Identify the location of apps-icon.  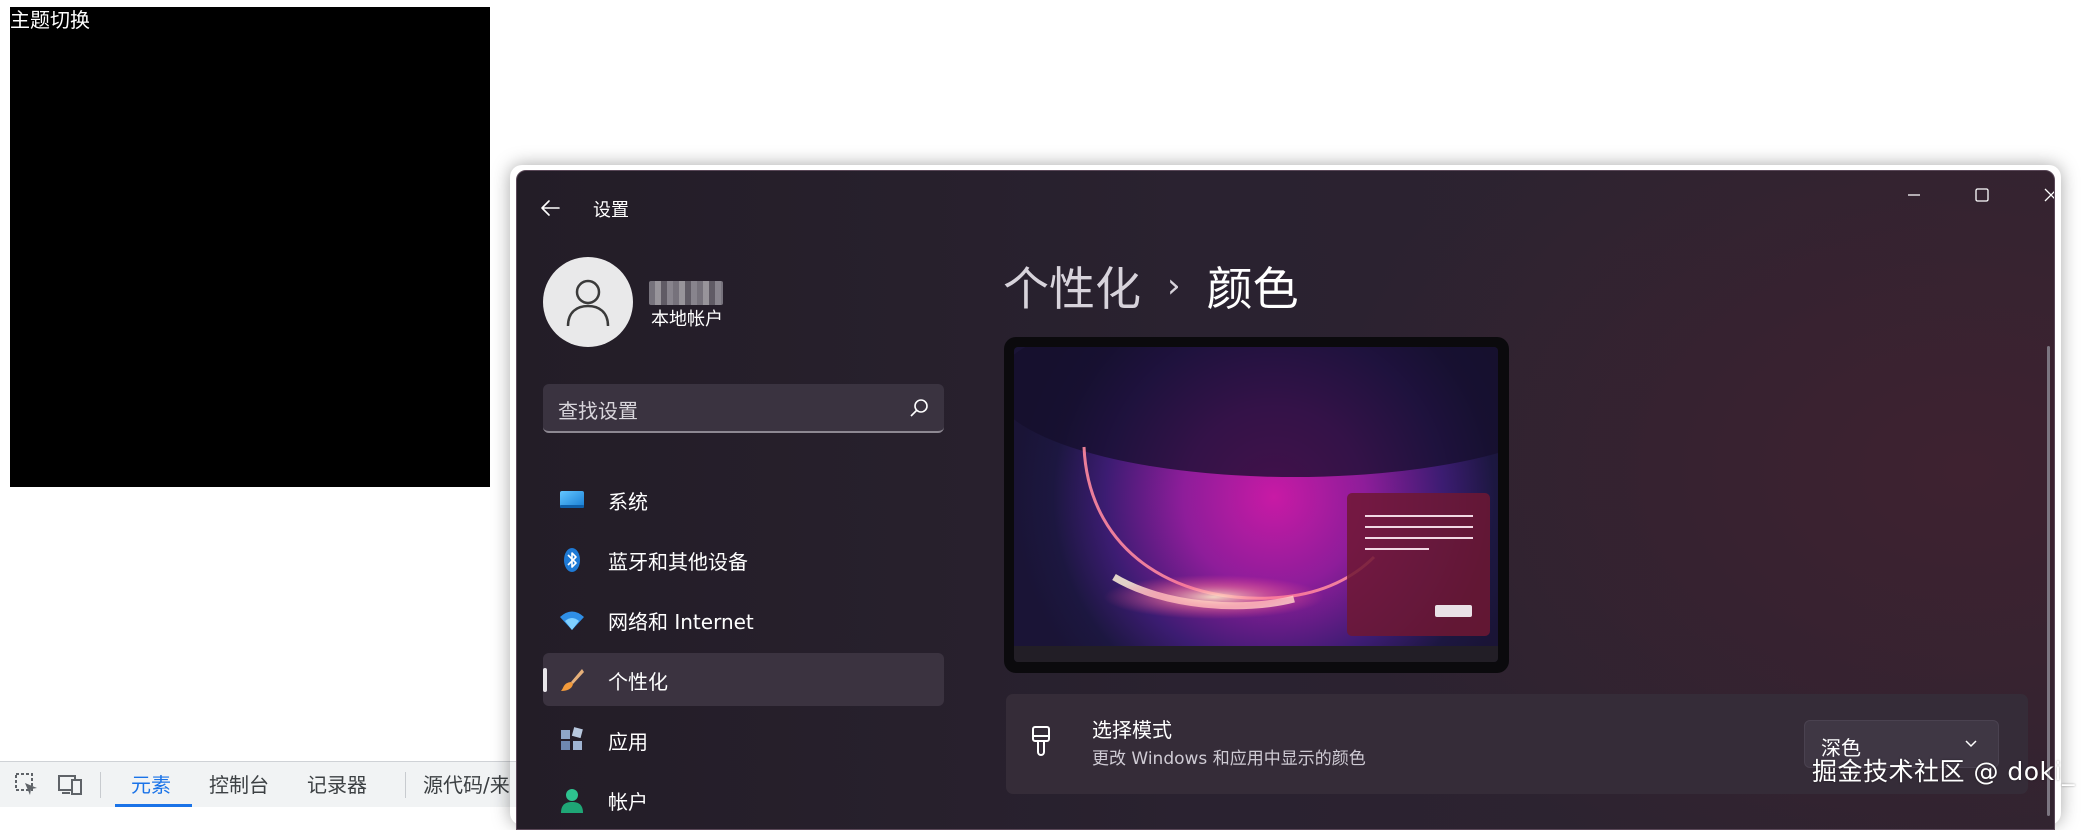
(572, 738).